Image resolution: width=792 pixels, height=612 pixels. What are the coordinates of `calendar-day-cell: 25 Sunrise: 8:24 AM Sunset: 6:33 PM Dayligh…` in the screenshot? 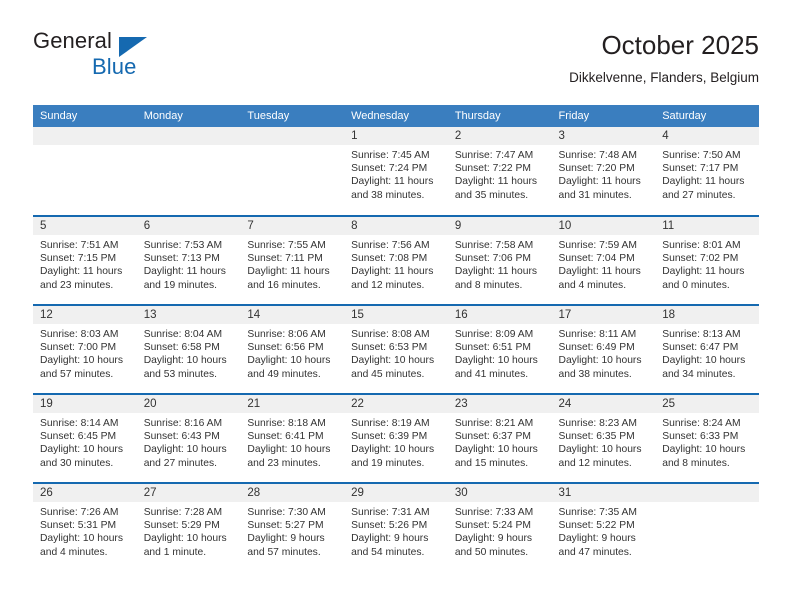 It's located at (707, 438).